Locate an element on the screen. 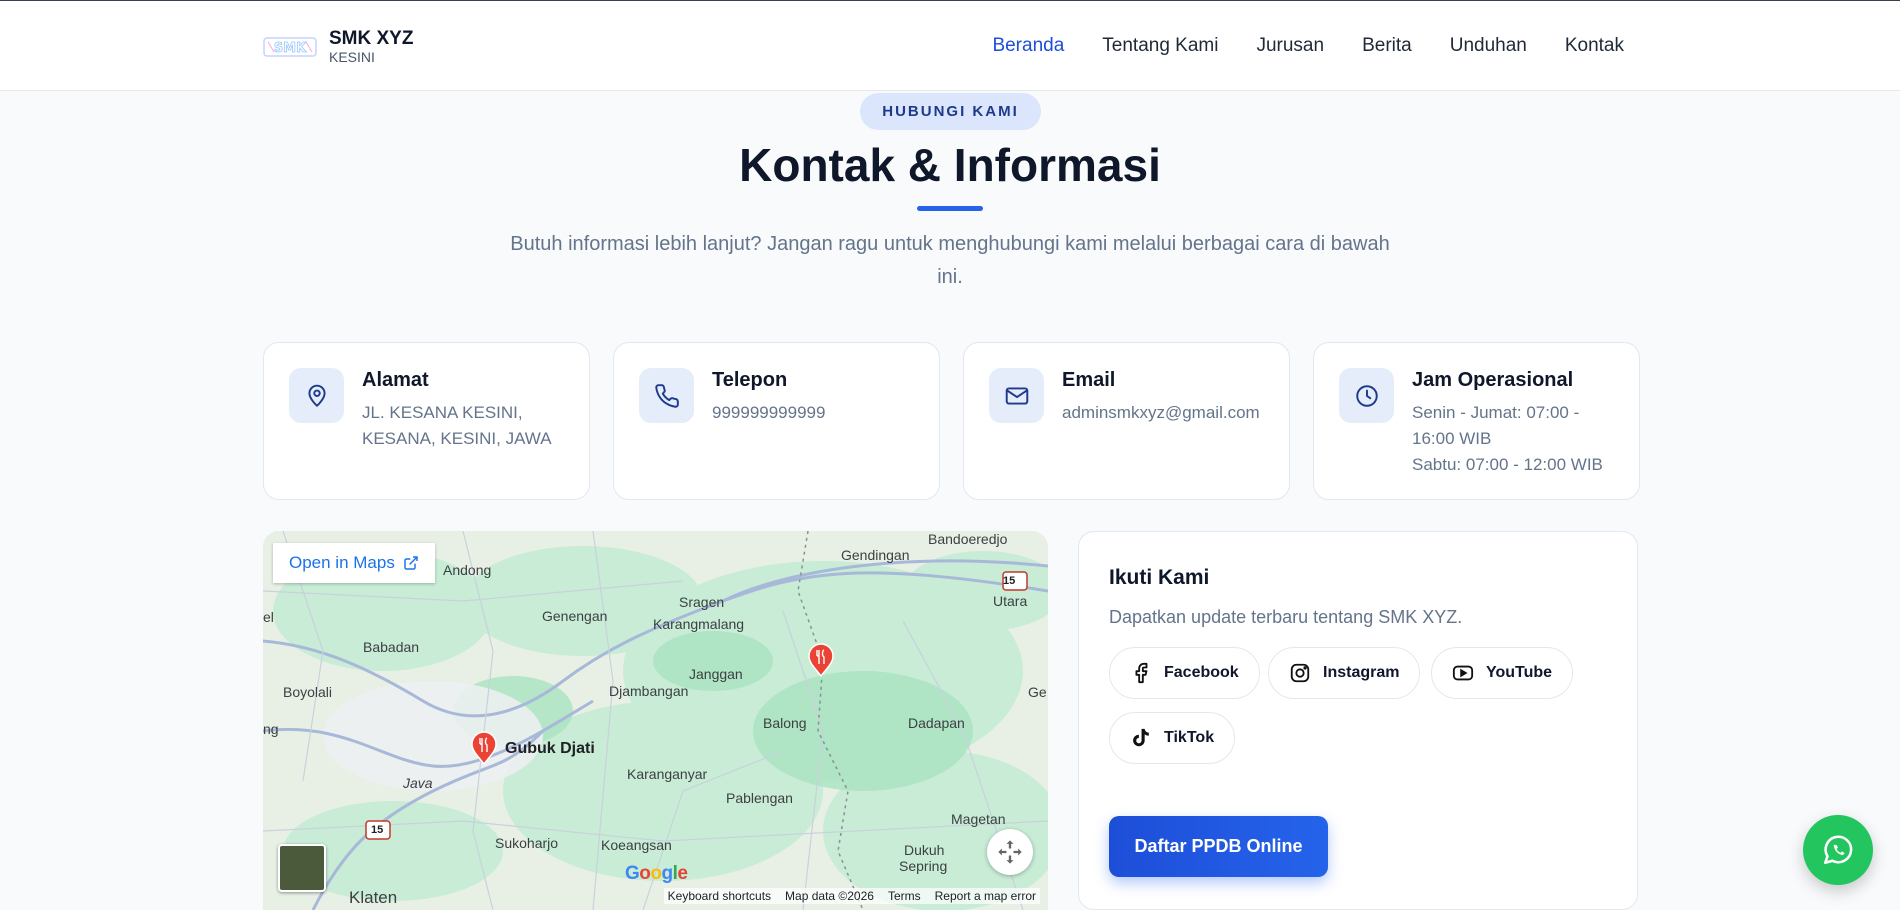 This screenshot has width=1900, height=910. map-label: Sragen is located at coordinates (702, 602).